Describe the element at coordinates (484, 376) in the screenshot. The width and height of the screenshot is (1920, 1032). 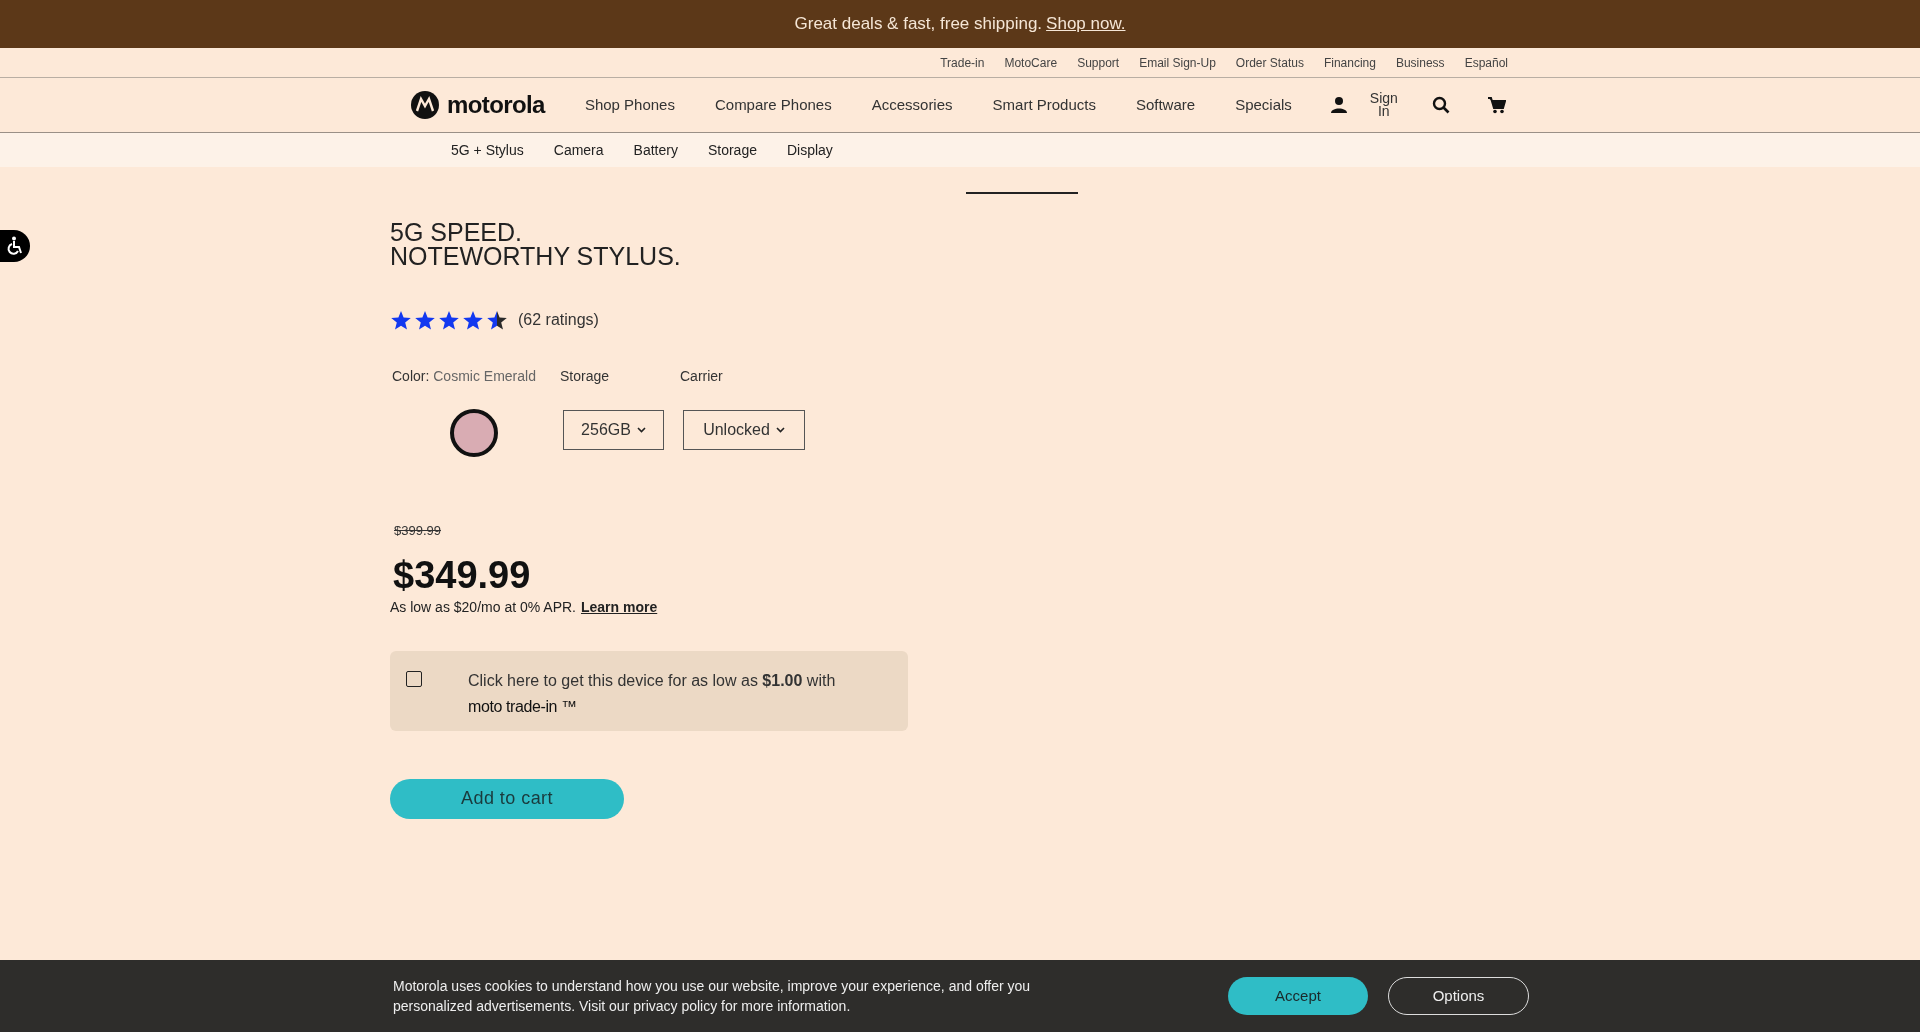
I see `color-value: Cosmic Emerald` at that location.